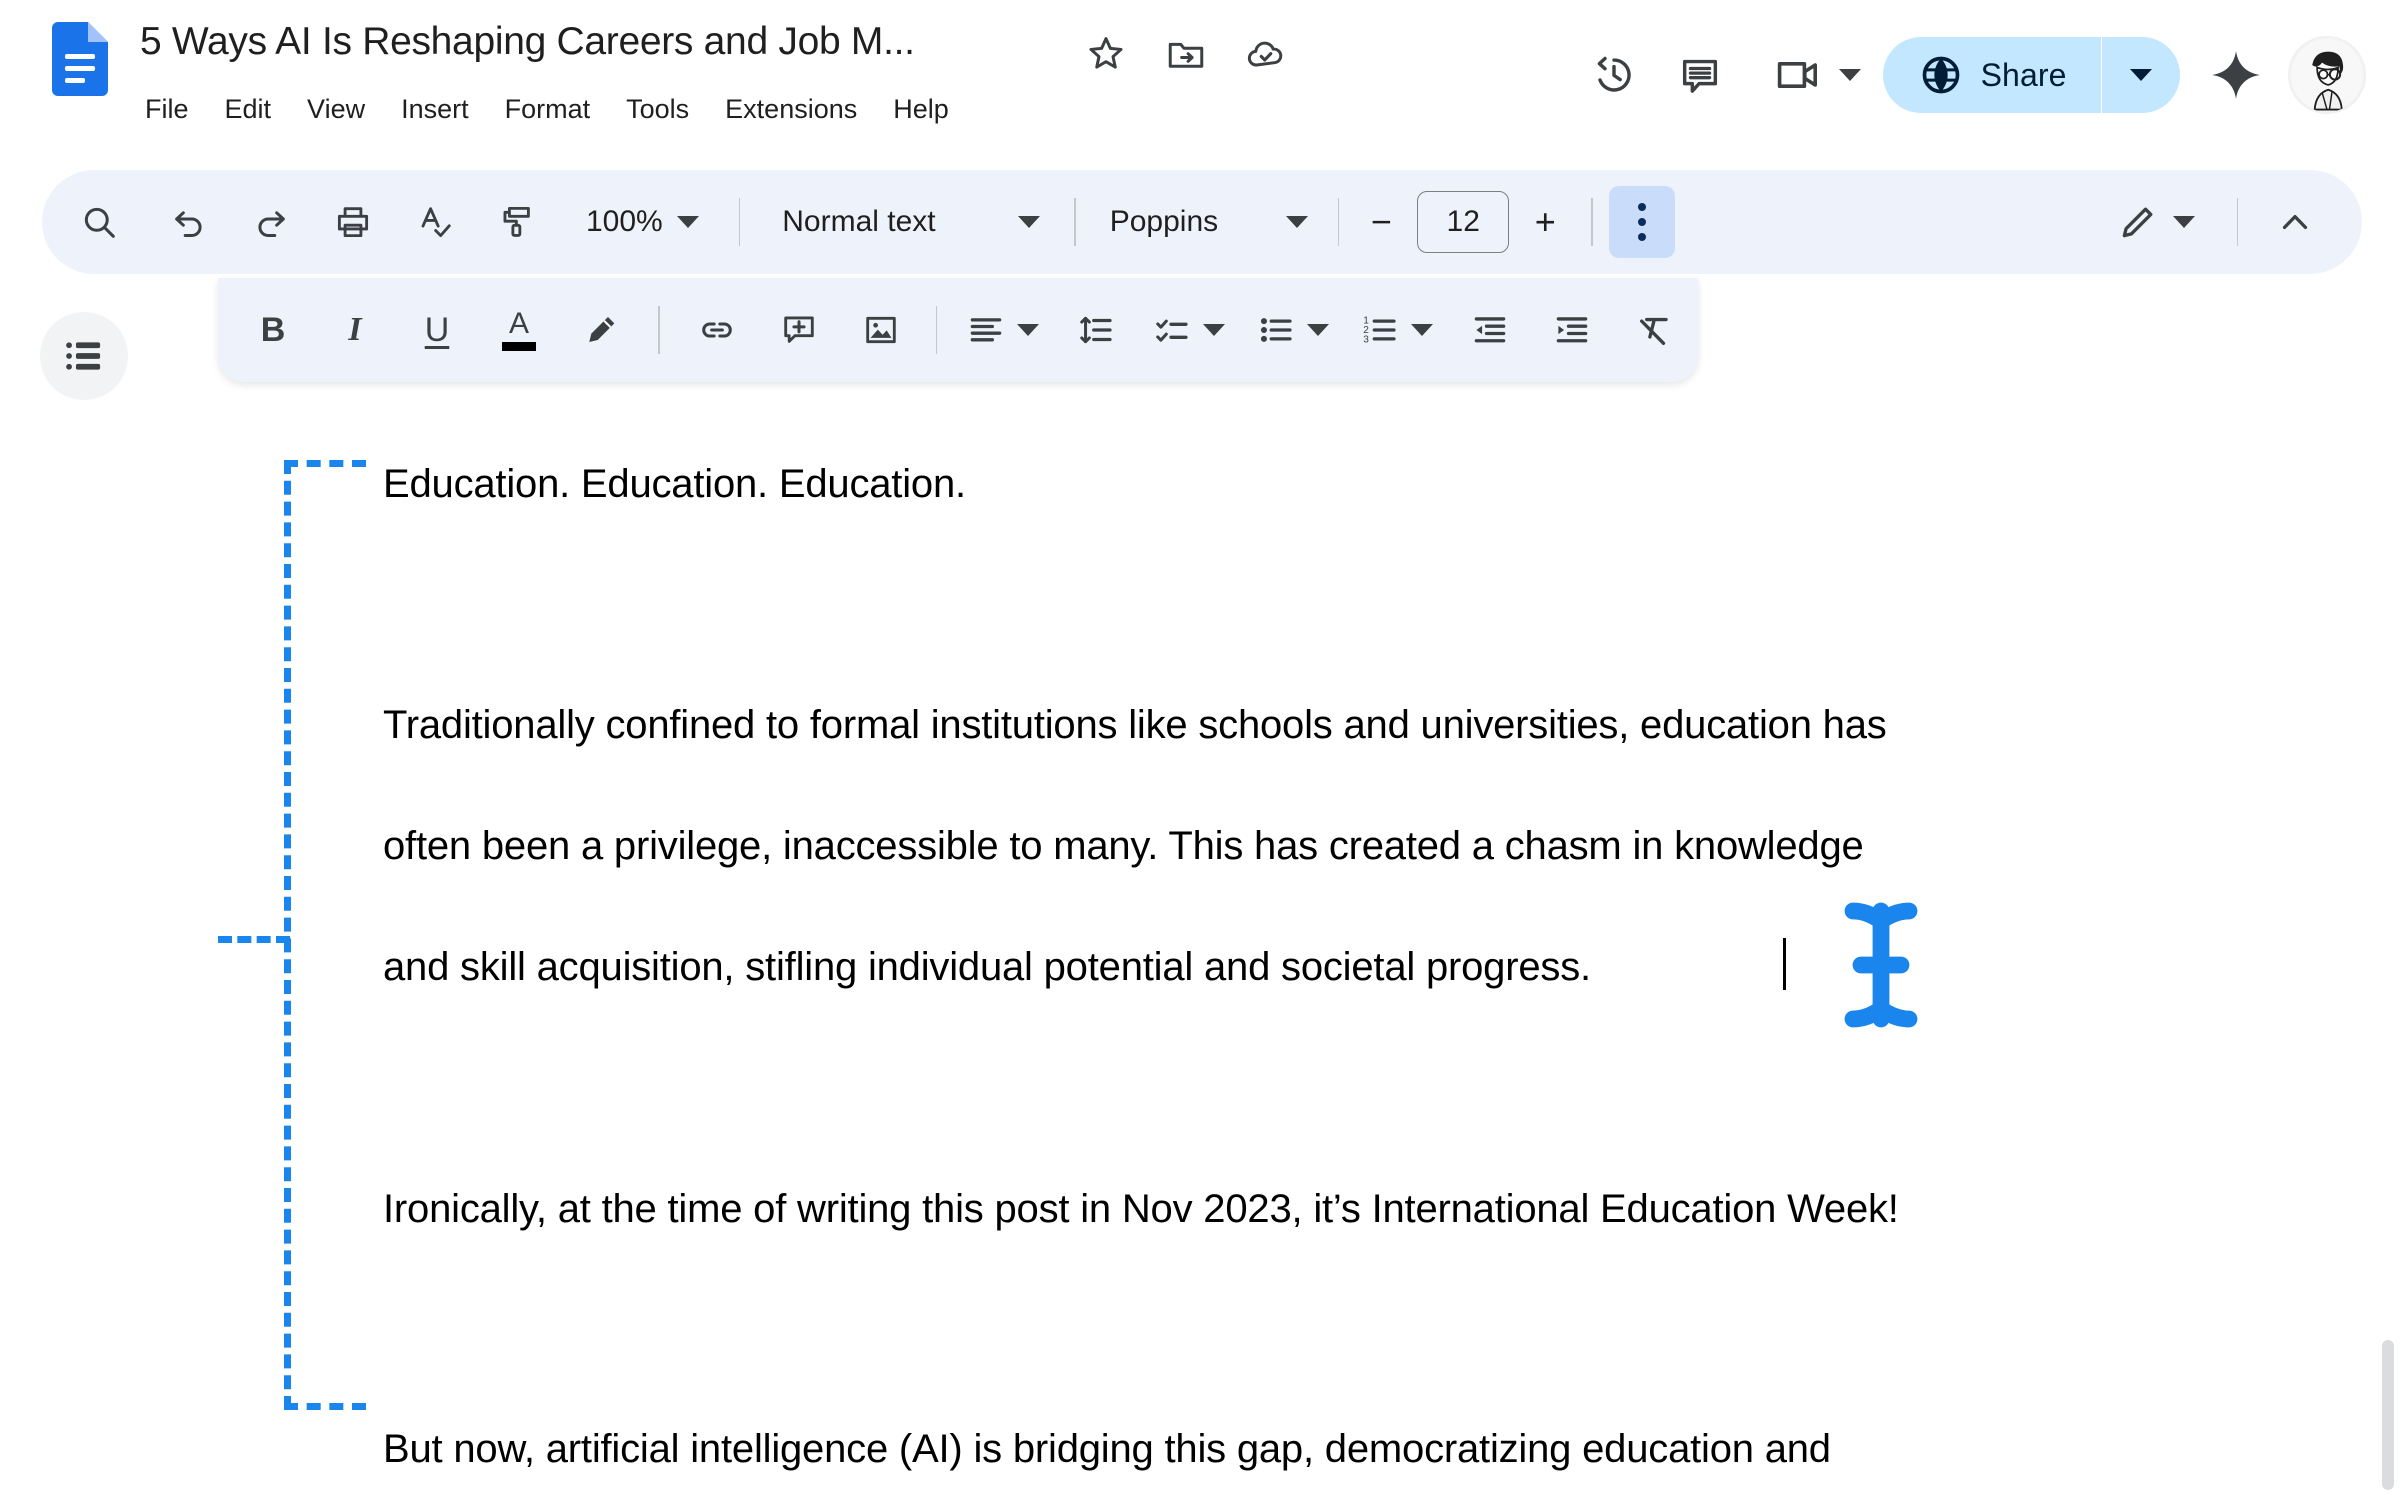 The image size is (2400, 1500). Describe the element at coordinates (1003, 330) in the screenshot. I see `align-selector` at that location.